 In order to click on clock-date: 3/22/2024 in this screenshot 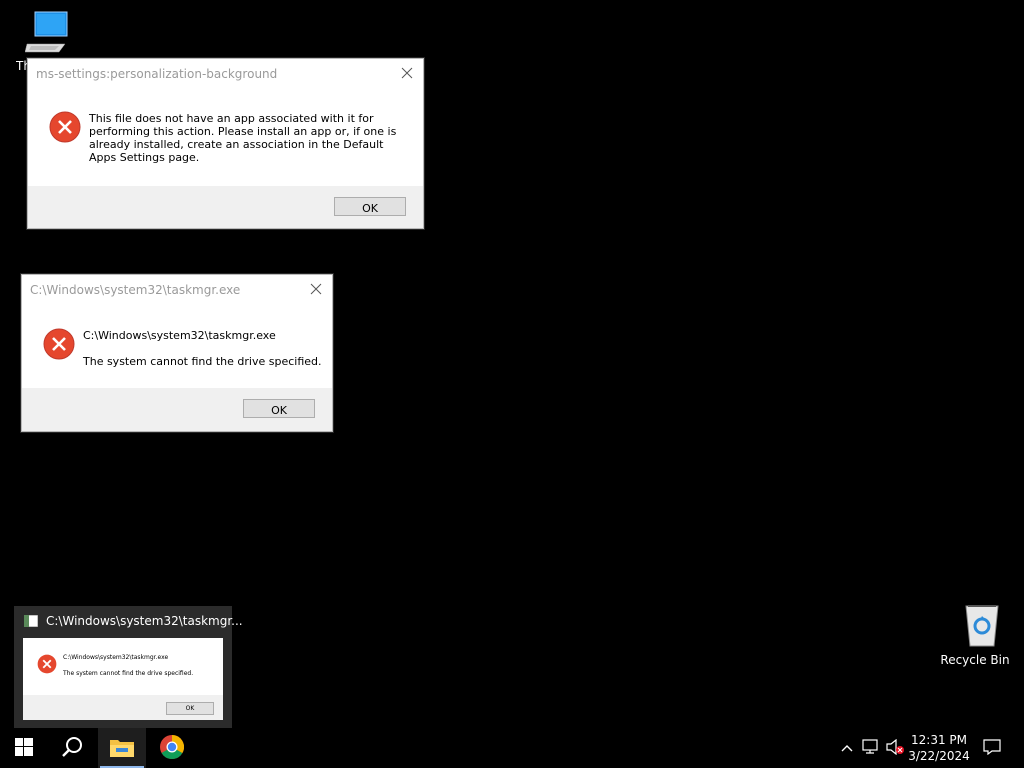, I will do `click(939, 756)`.